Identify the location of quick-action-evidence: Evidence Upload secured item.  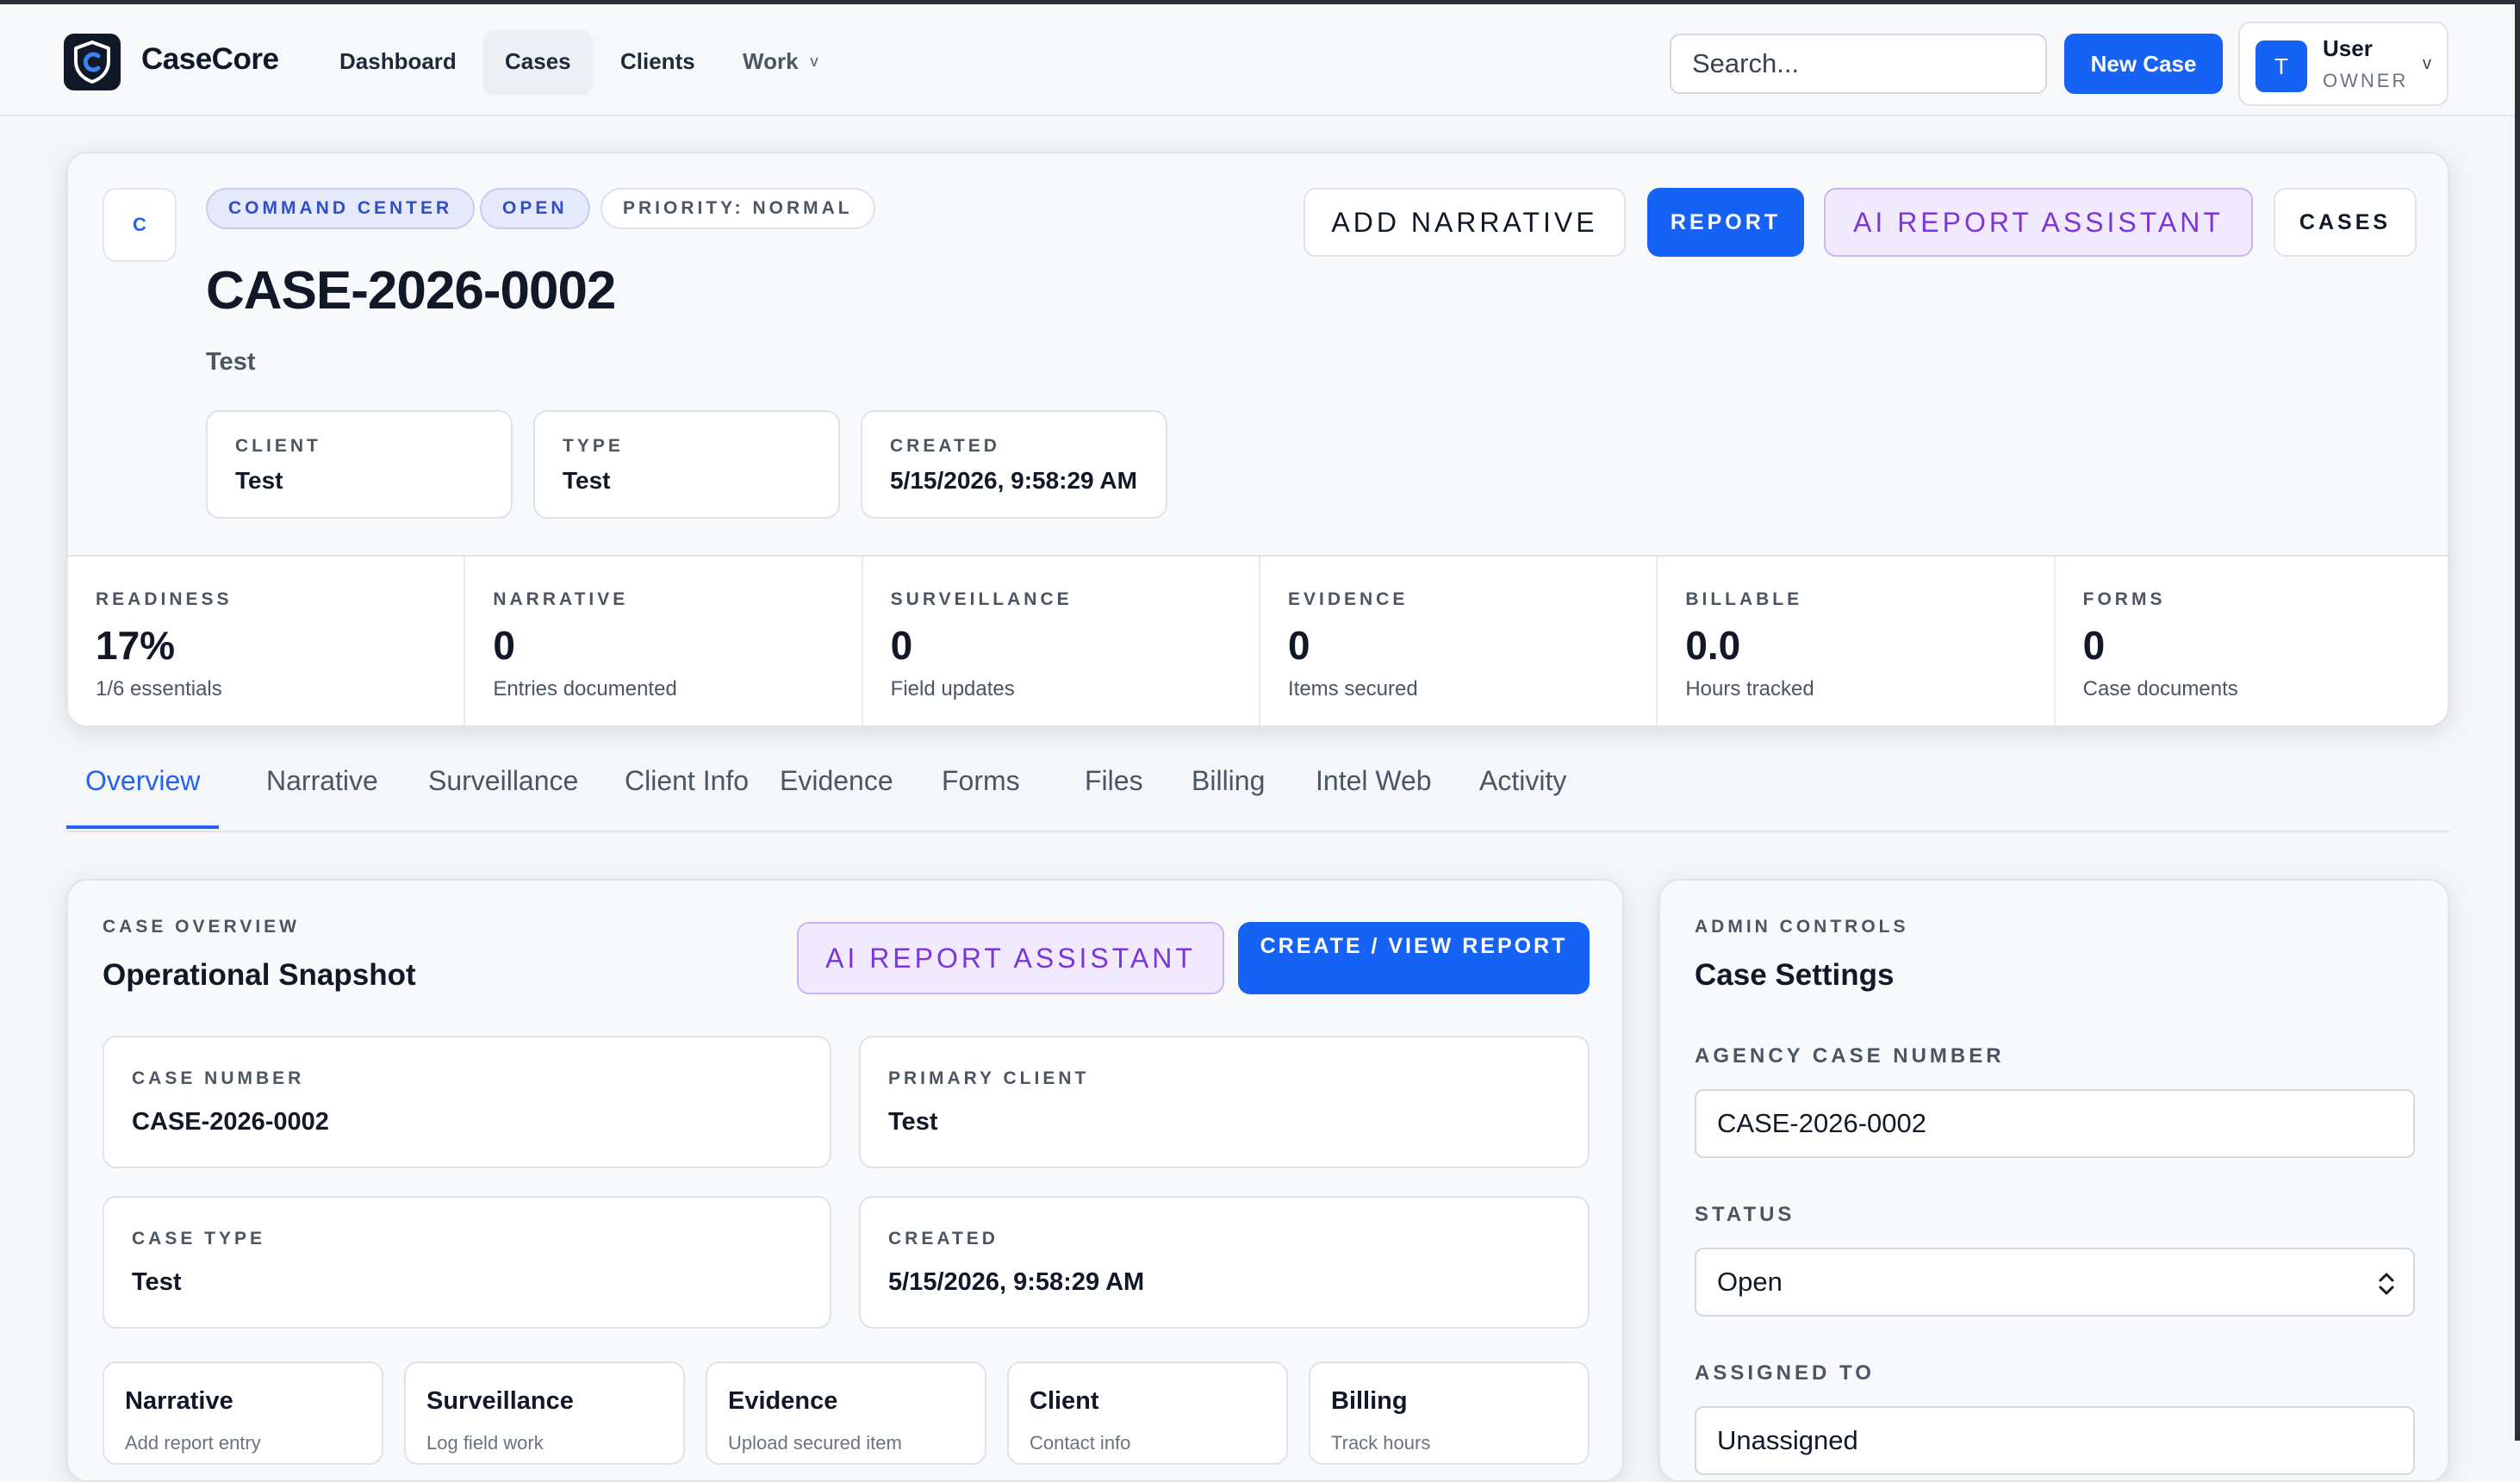
(846, 1413).